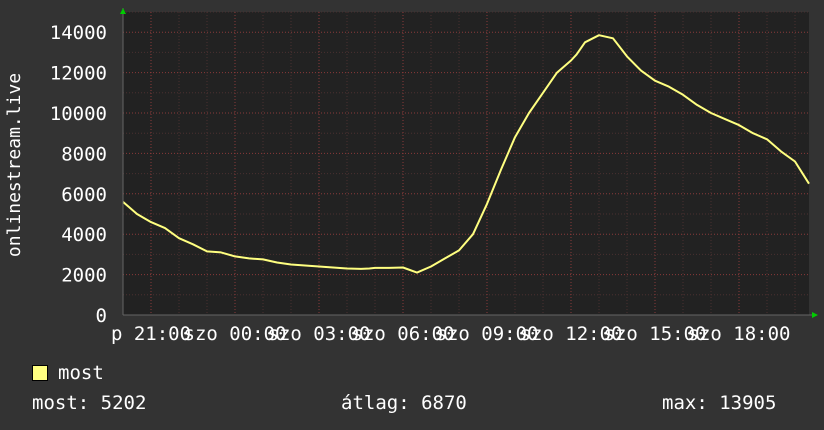  I want to click on x-axis-arrow, so click(815, 315).